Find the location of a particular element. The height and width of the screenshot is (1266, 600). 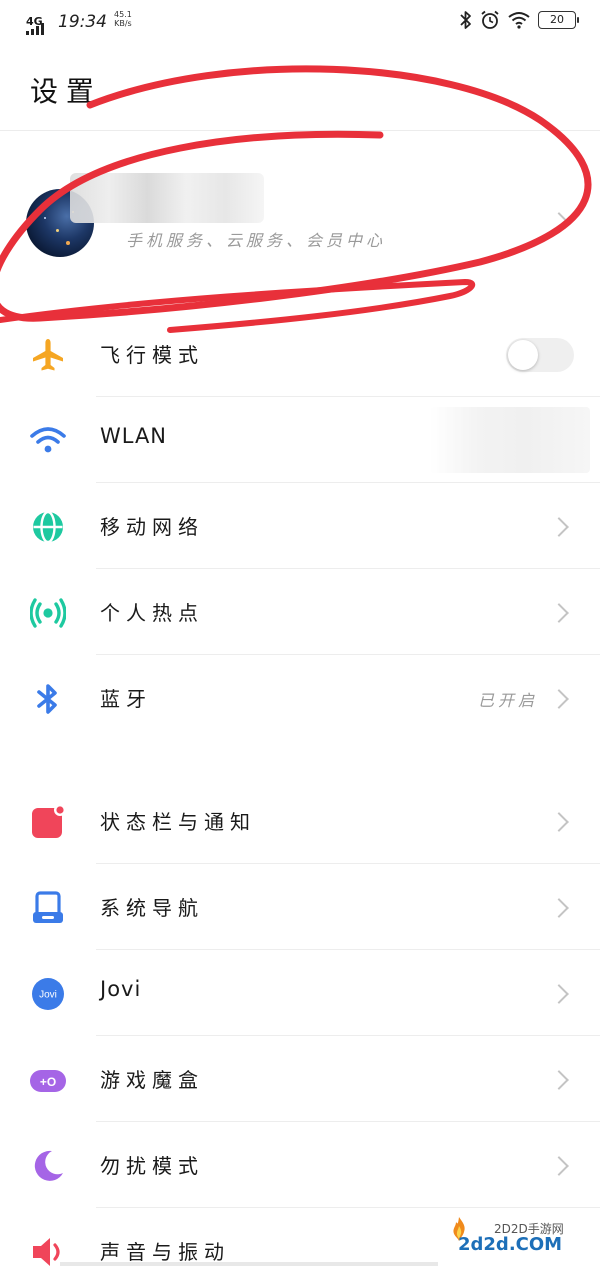

row-hotspot: 个人热点 is located at coordinates (300, 612).